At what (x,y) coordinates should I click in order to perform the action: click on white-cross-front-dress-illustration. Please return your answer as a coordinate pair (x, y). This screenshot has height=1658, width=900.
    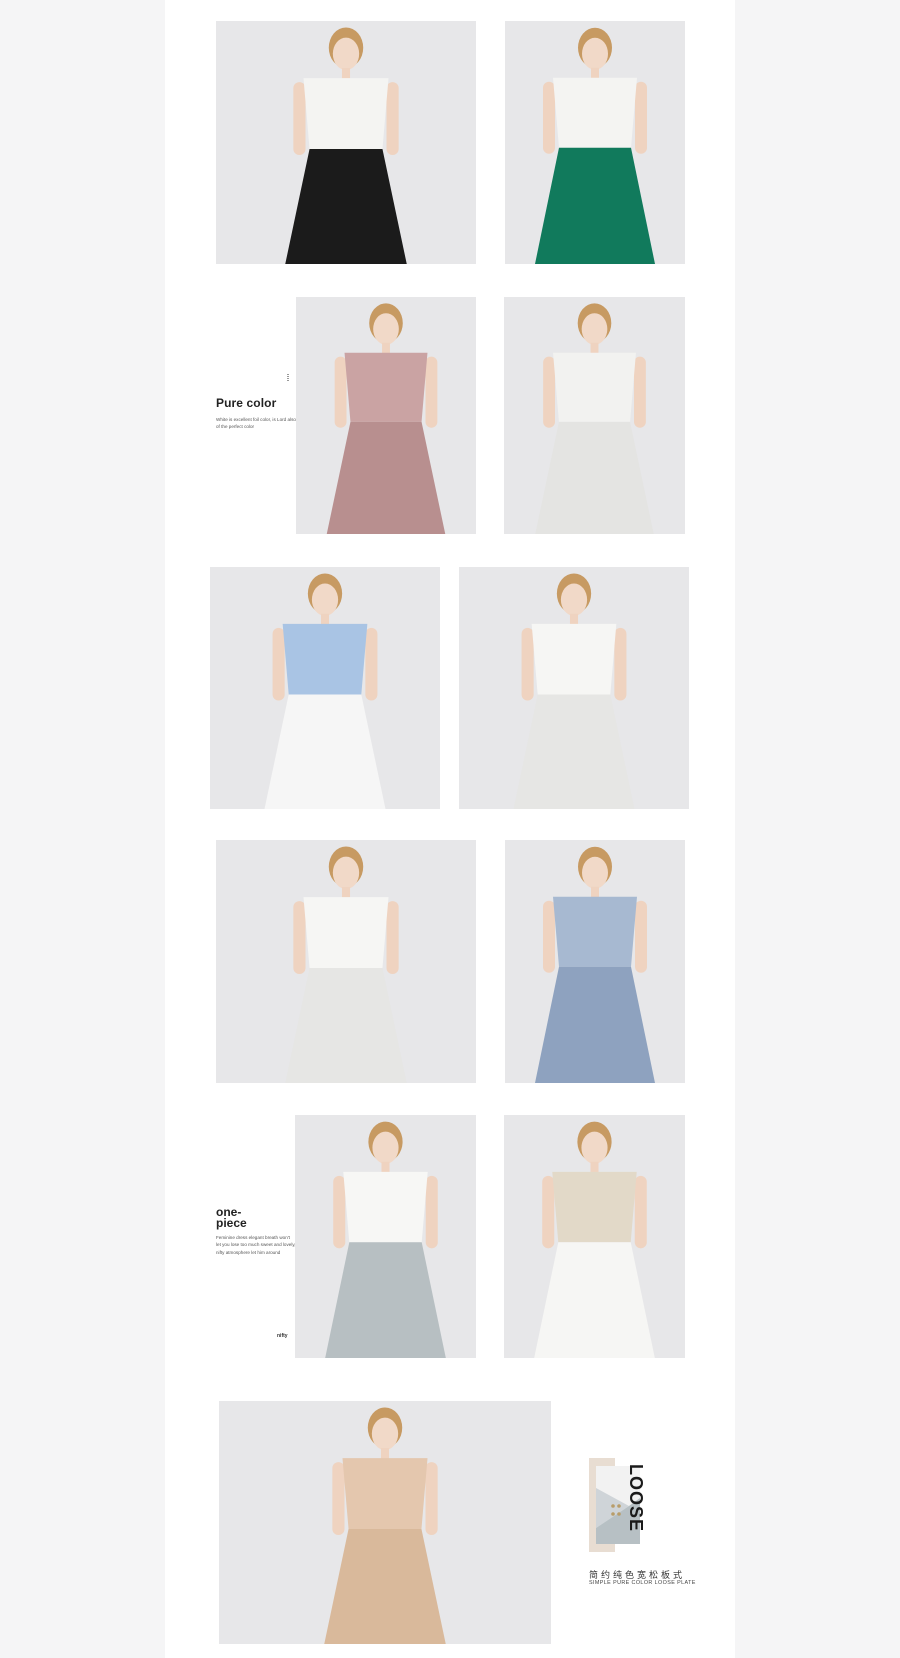
    Looking at the image, I should click on (346, 964).